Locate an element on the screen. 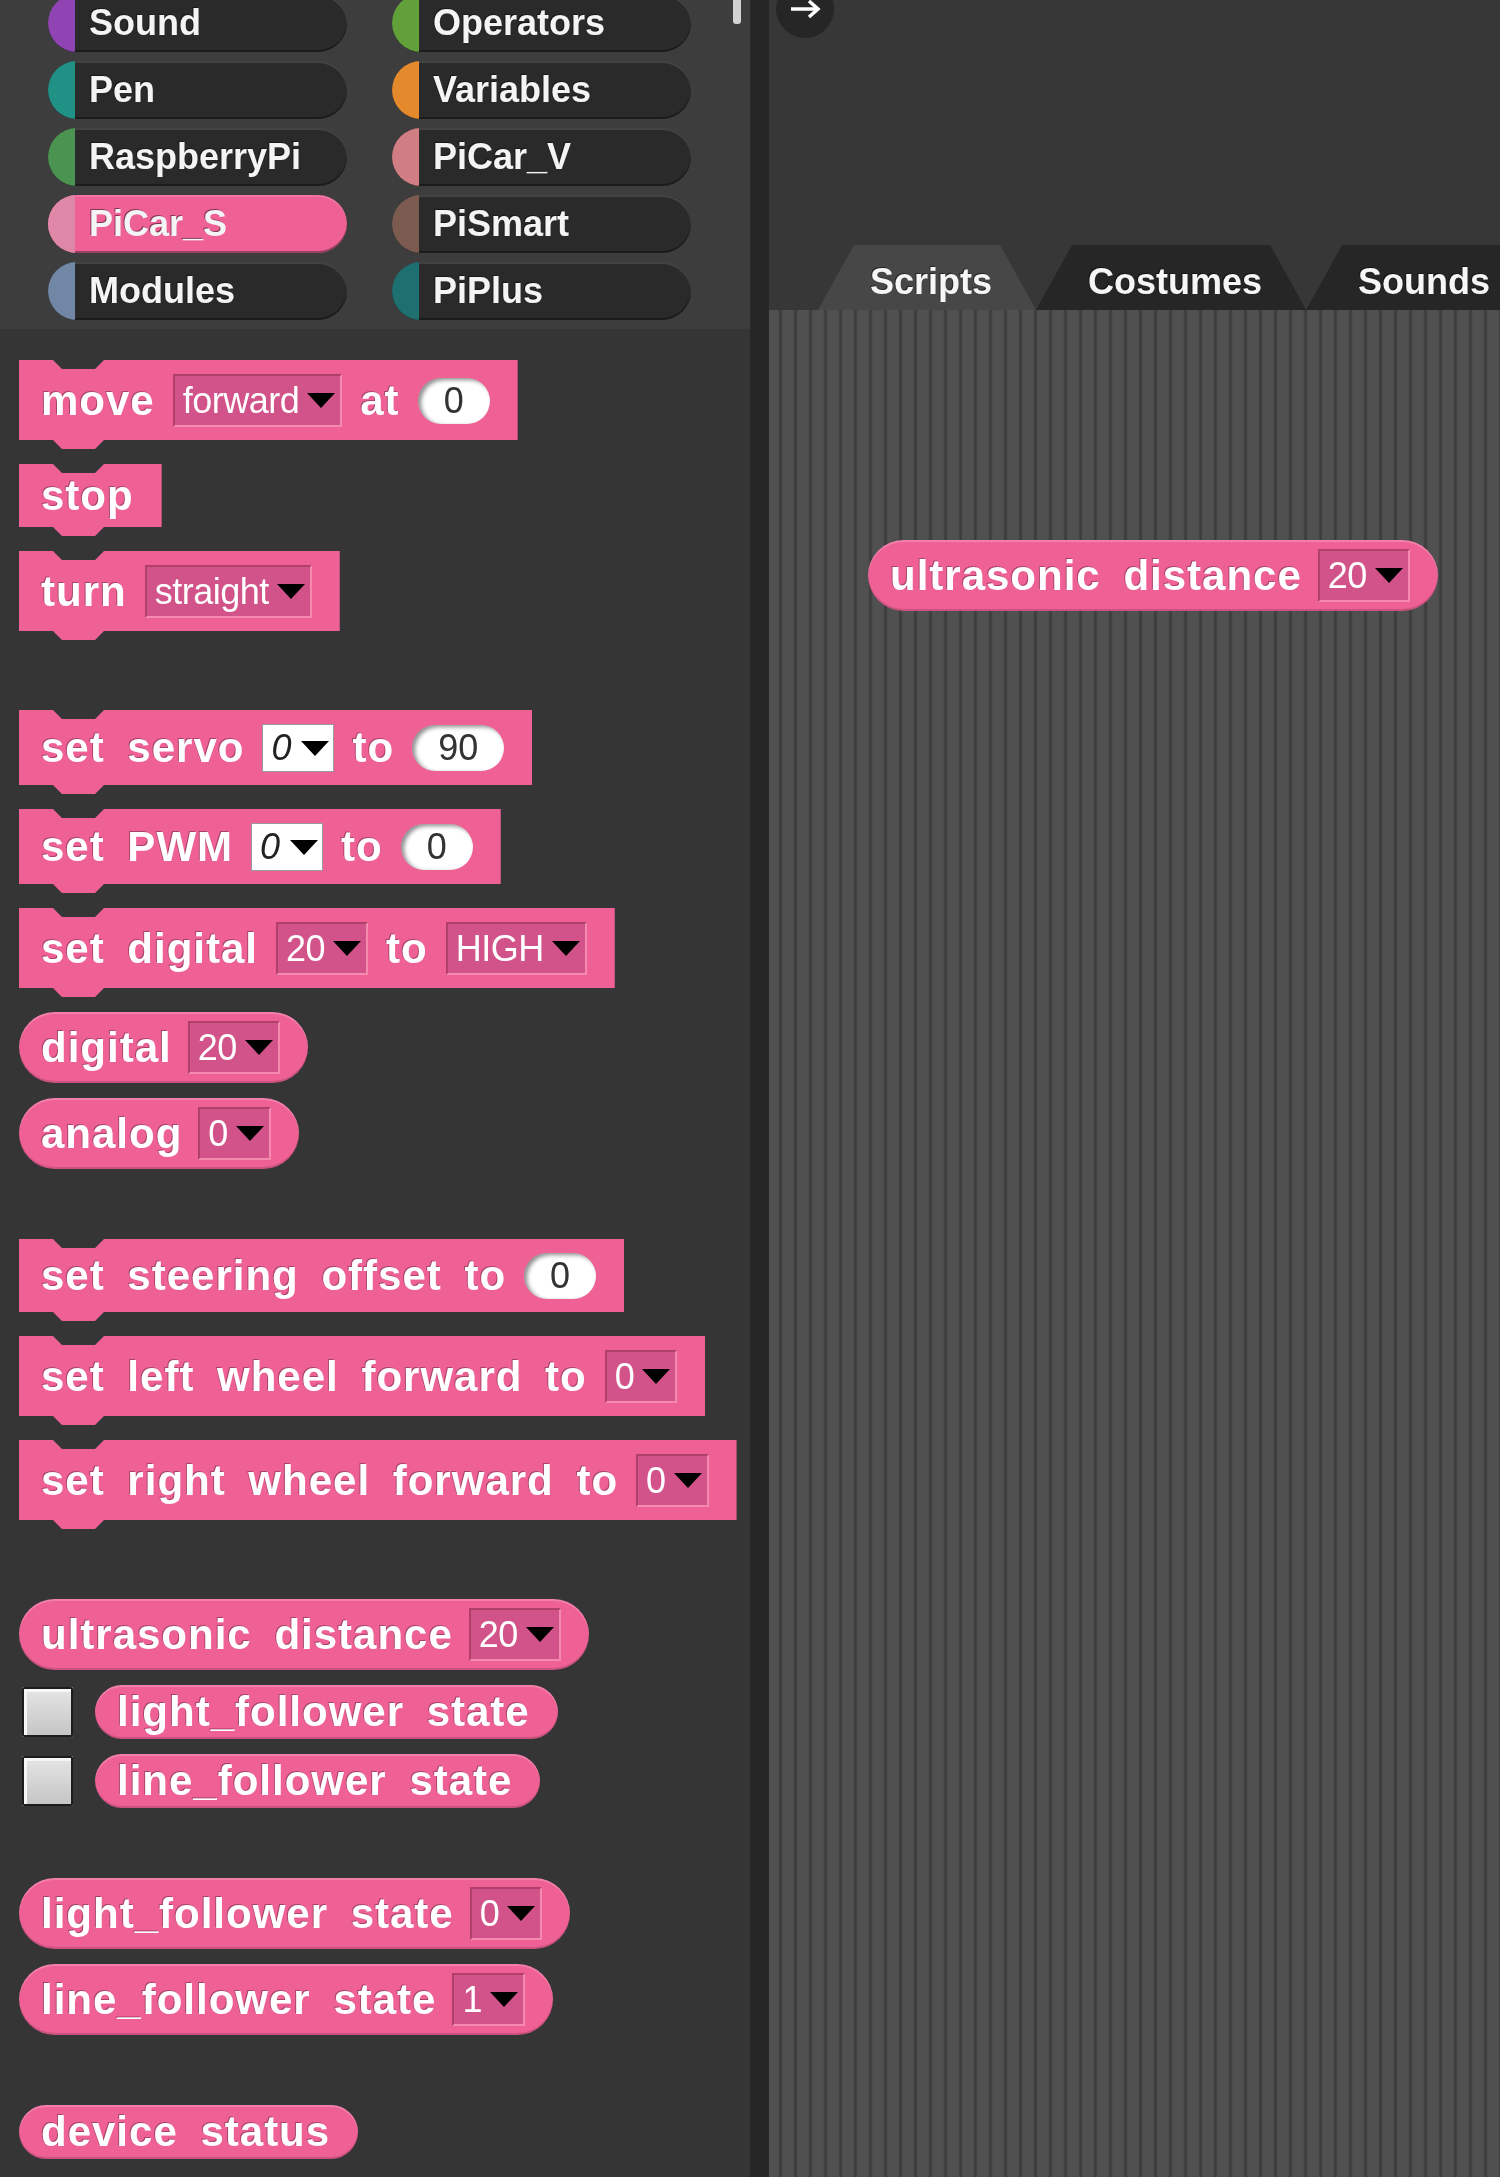  reporter-block: device status is located at coordinates (189, 2132).